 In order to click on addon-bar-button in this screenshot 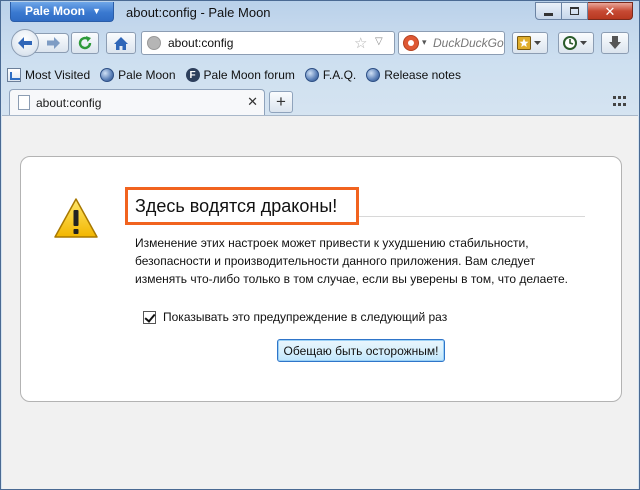, I will do `click(530, 43)`.